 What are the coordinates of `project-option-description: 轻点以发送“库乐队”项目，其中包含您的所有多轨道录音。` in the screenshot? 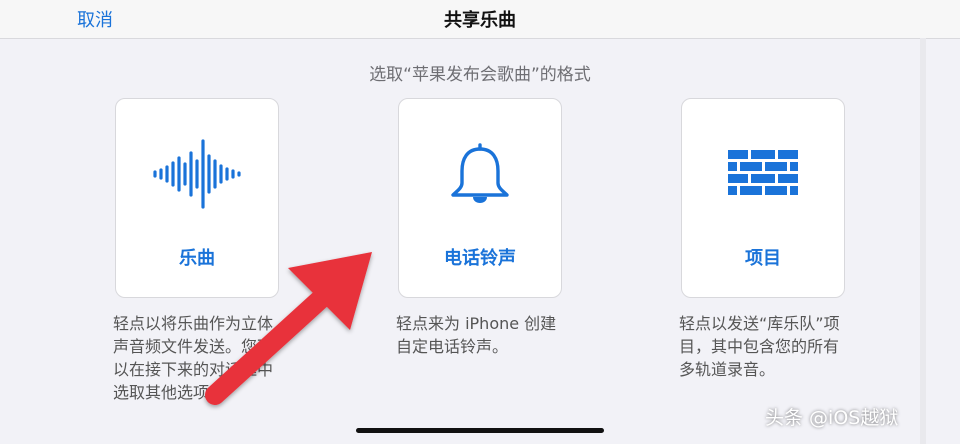 It's located at (759, 346).